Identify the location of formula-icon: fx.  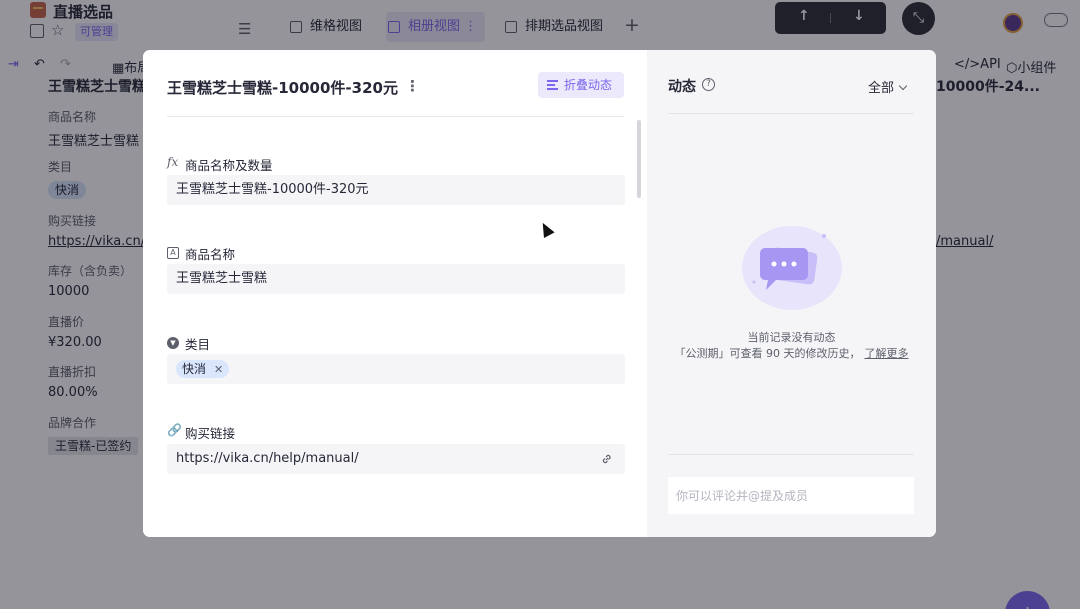
(173, 162).